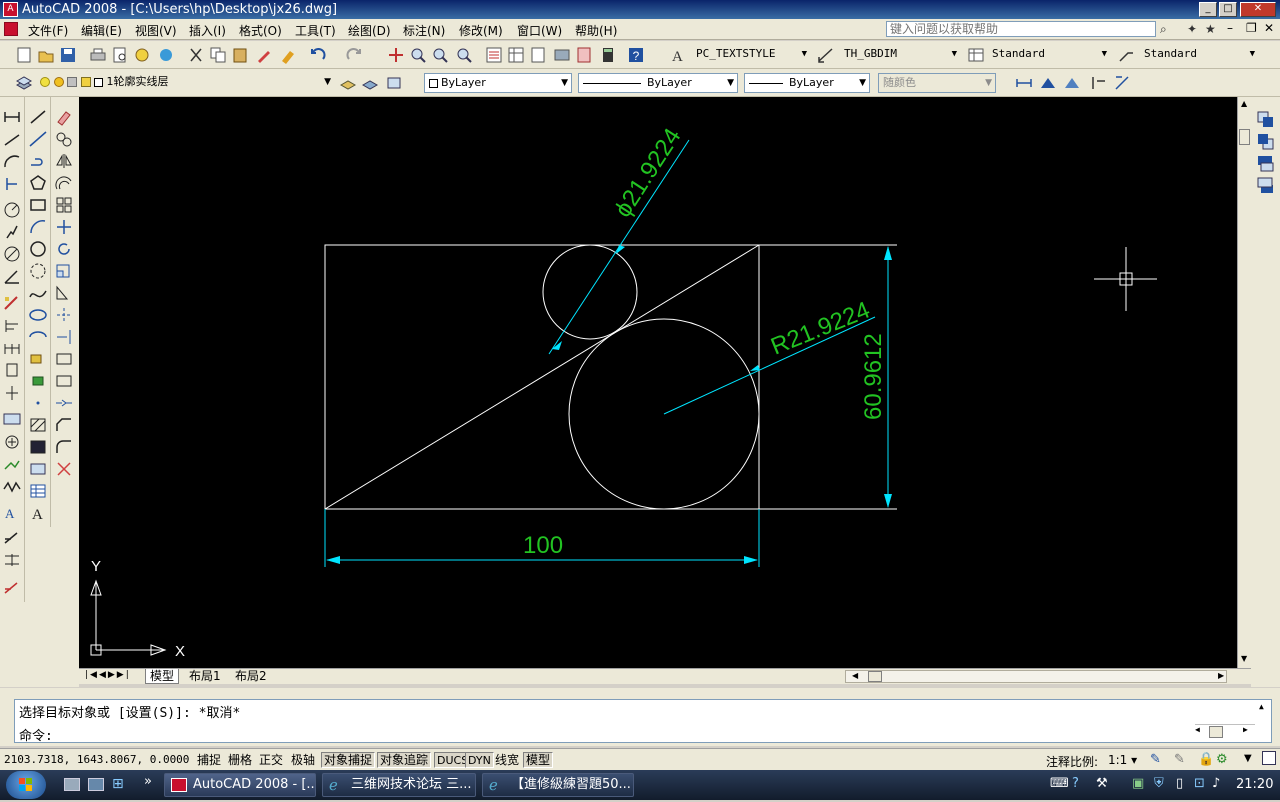 This screenshot has height=802, width=1280. I want to click on dim-angular-tool-icon, so click(12, 277).